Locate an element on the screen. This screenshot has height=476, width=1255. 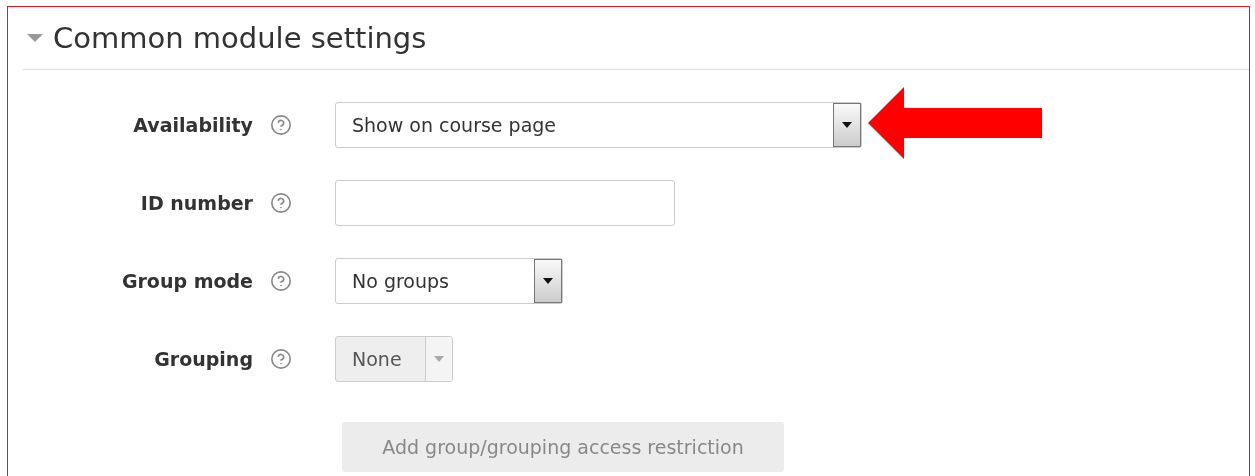
dropdown: Show on course page is located at coordinates (598, 125).